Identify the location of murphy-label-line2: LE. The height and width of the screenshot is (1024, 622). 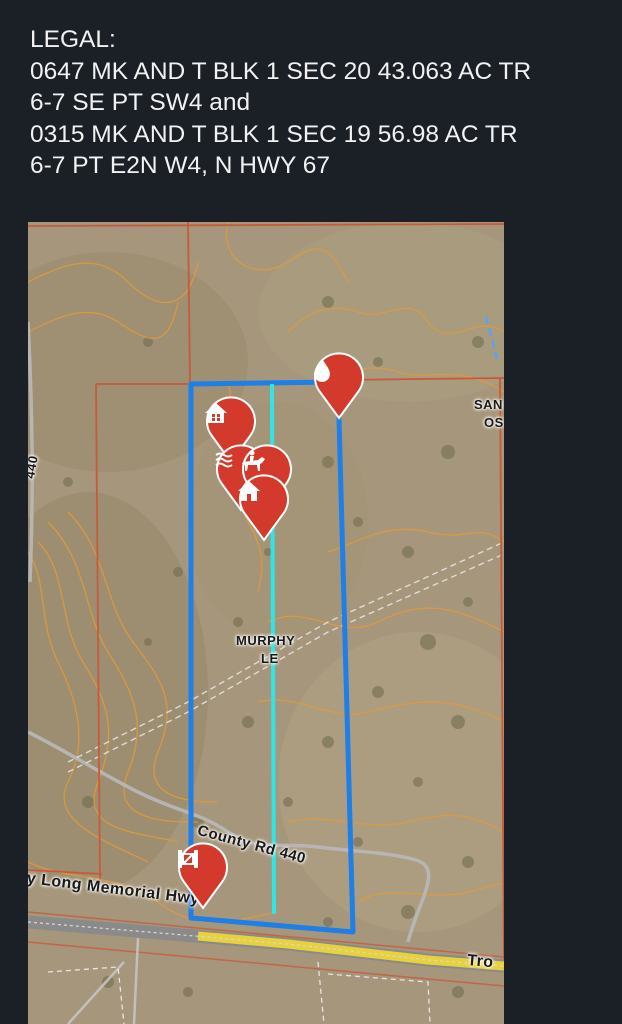
(270, 658).